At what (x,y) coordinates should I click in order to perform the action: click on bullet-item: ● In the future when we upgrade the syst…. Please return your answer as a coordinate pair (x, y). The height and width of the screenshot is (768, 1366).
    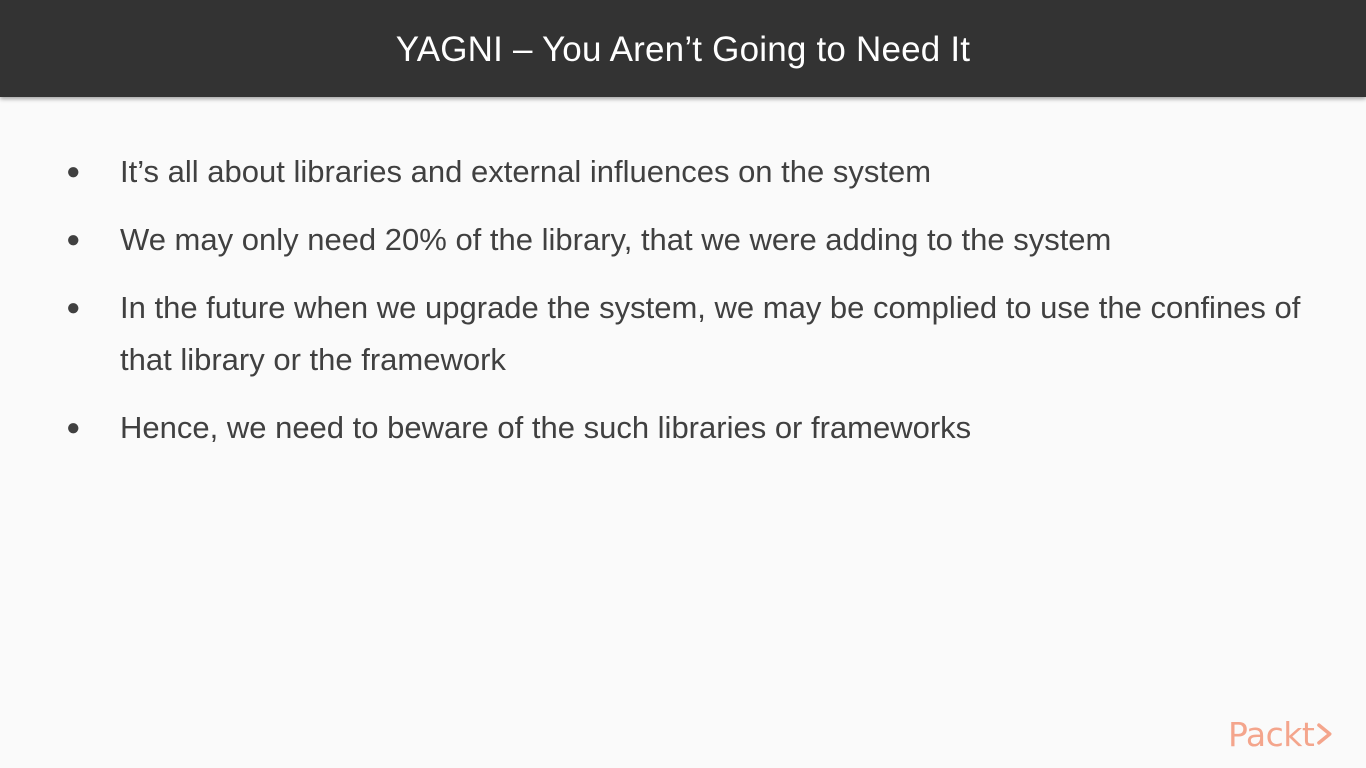
    Looking at the image, I should click on (686, 334).